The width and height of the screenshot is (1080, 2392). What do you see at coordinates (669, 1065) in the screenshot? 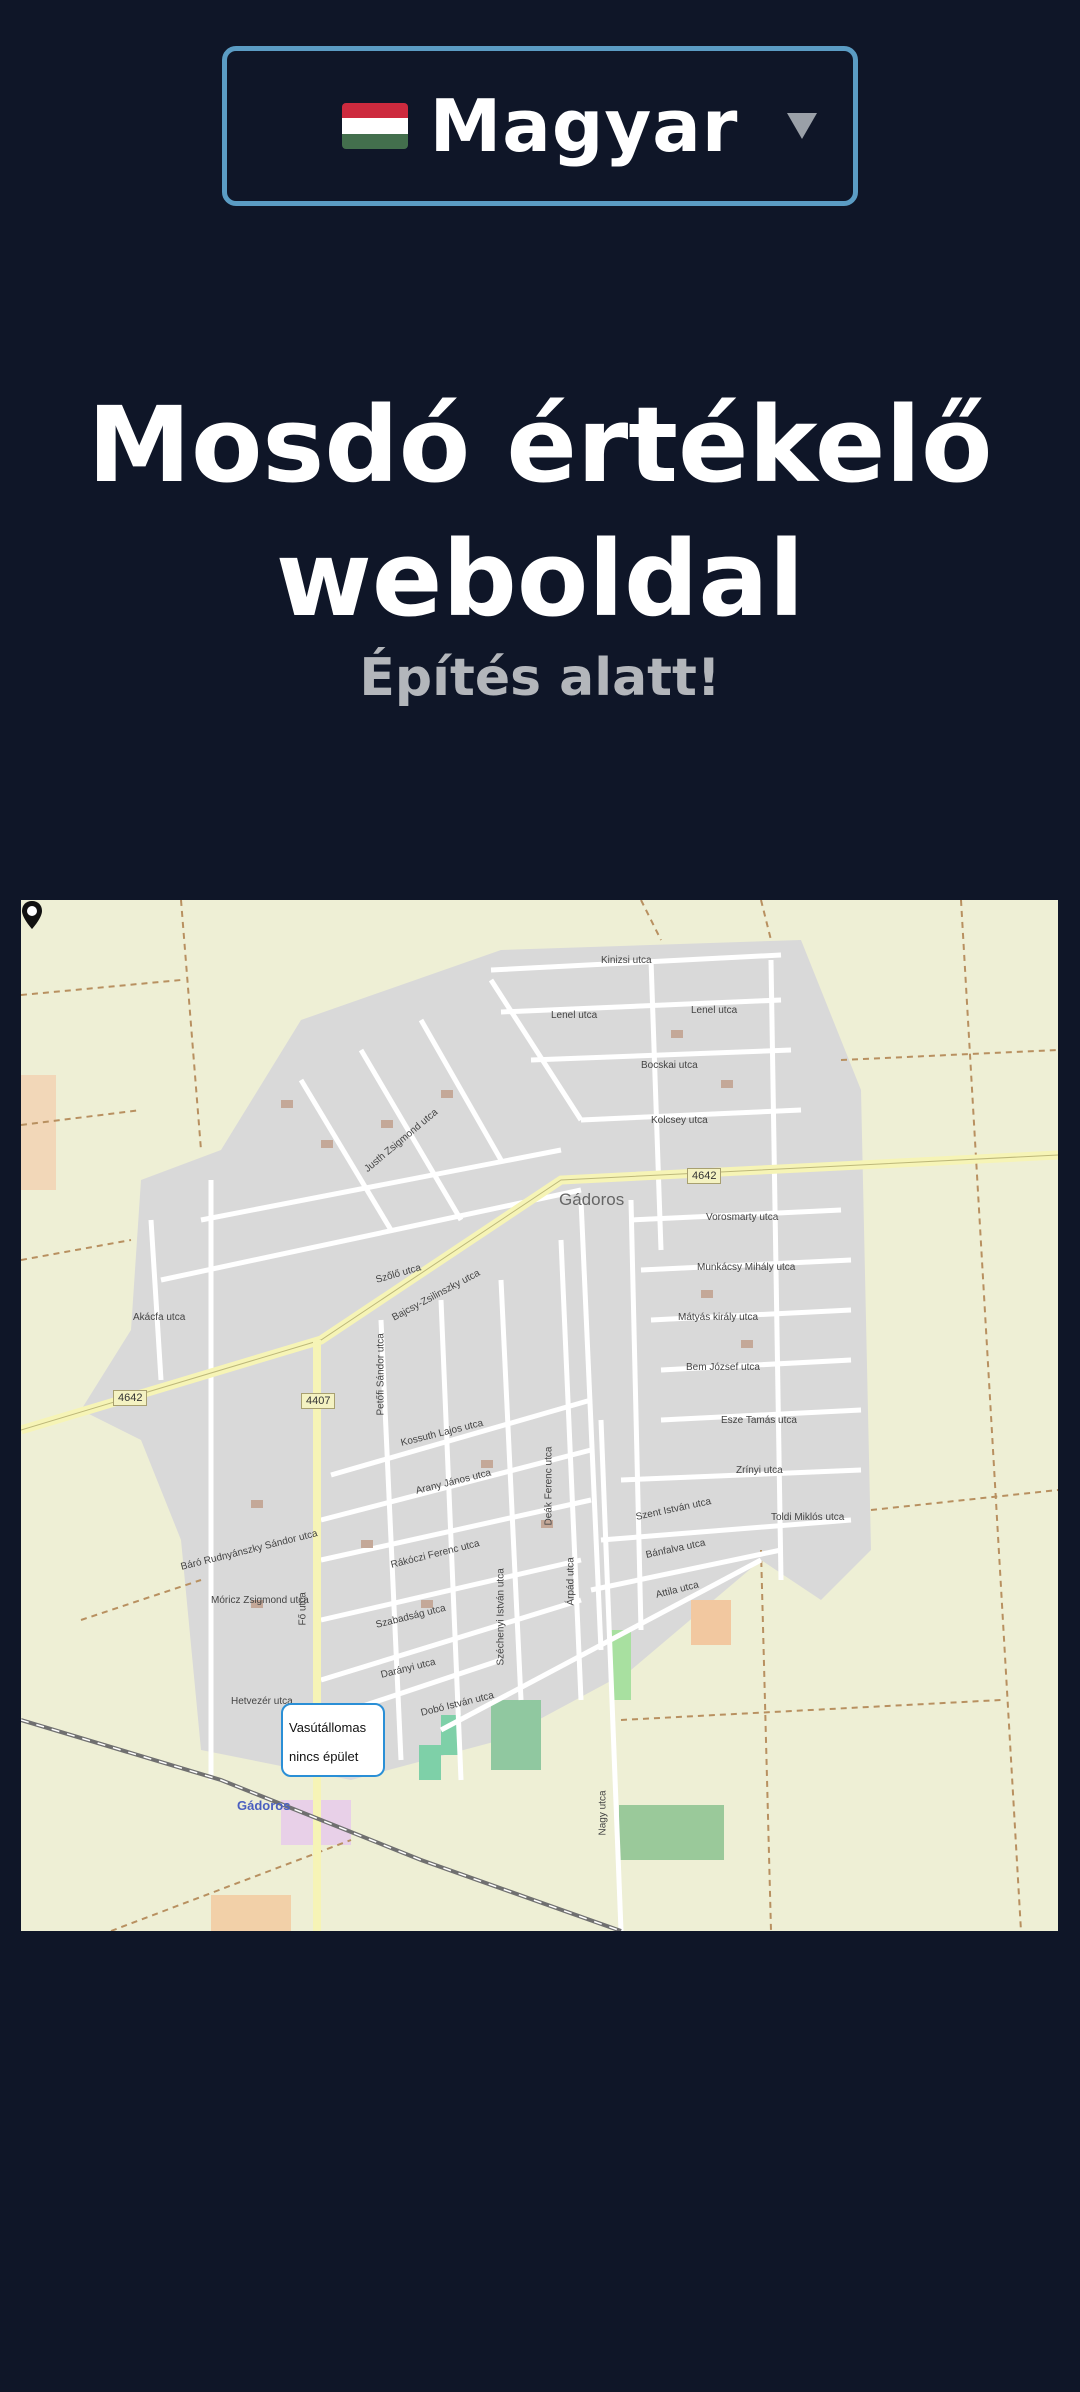
I see `street-label: Bocskai utca` at bounding box center [669, 1065].